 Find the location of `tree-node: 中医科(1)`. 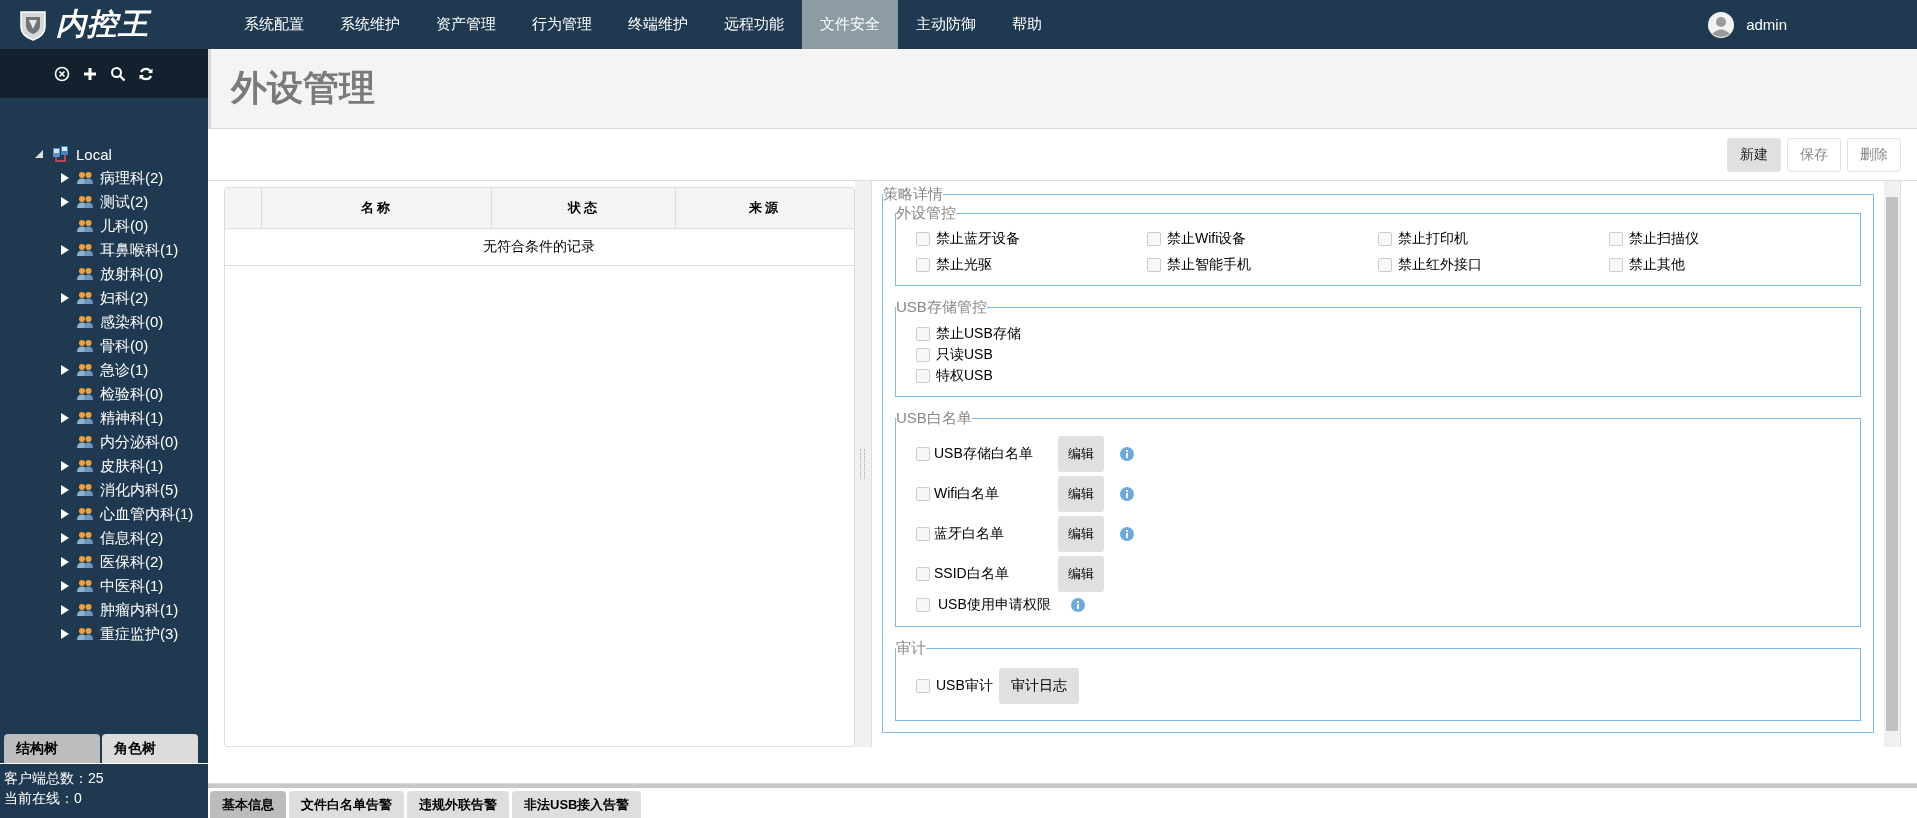

tree-node: 中医科(1) is located at coordinates (121, 586).